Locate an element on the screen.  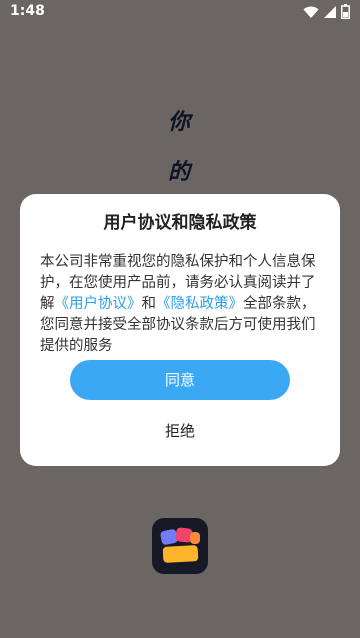
splash-char-2: 的 is located at coordinates (178, 172).